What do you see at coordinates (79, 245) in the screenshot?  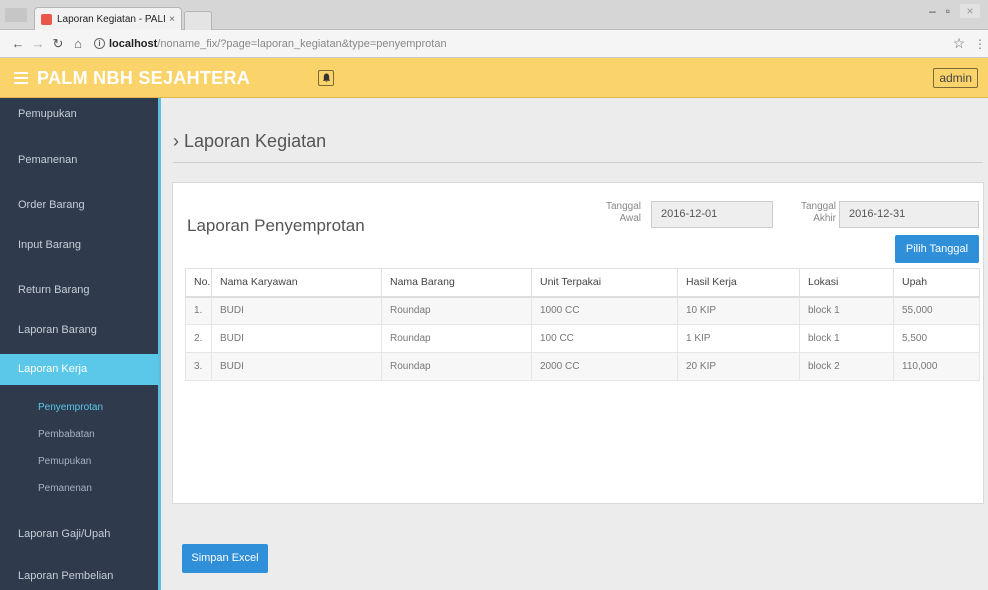 I see `sidebar-item-input-barang: Input Barang` at bounding box center [79, 245].